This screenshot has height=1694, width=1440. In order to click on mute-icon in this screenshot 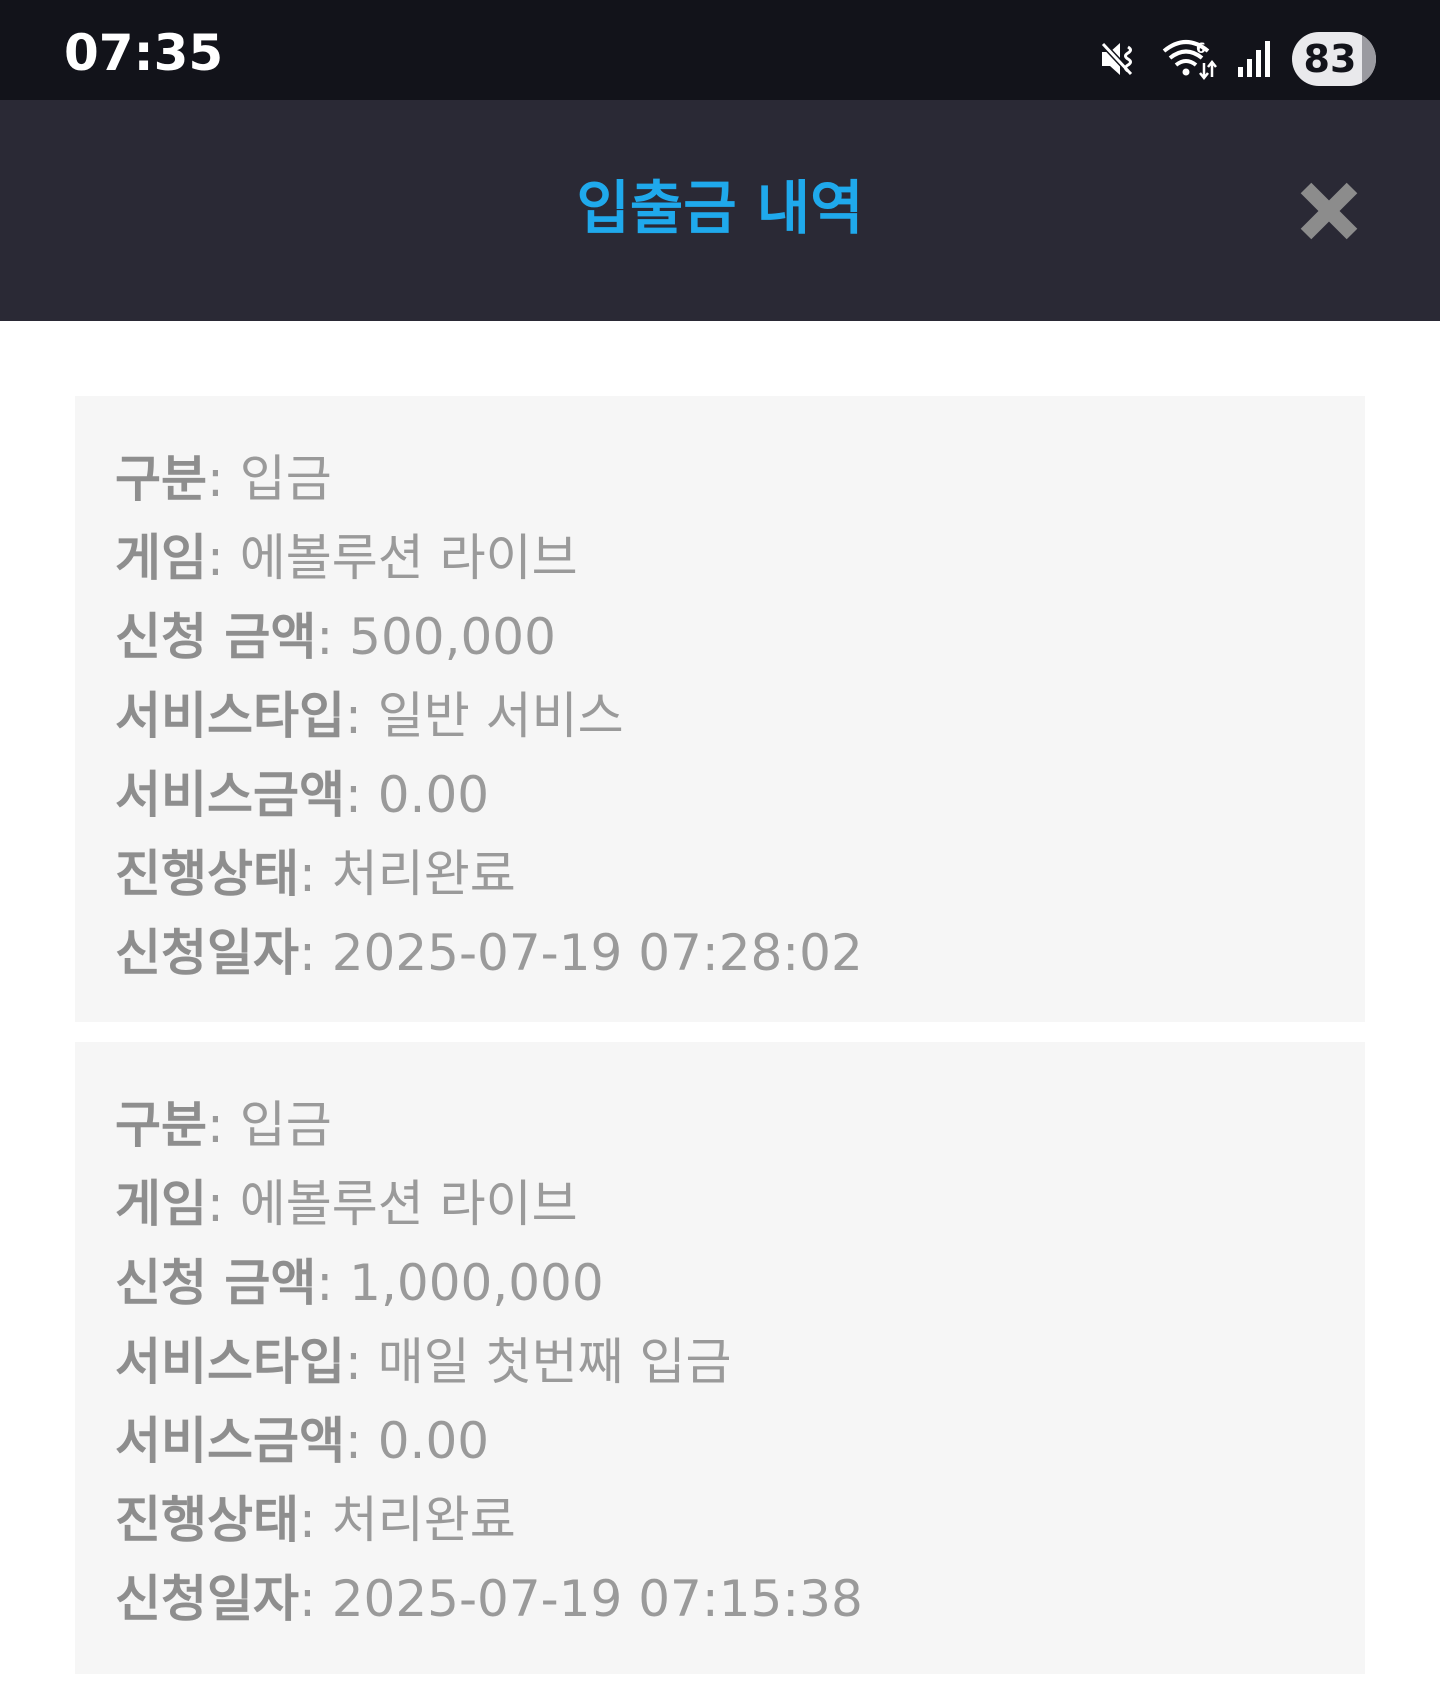, I will do `click(1120, 59)`.